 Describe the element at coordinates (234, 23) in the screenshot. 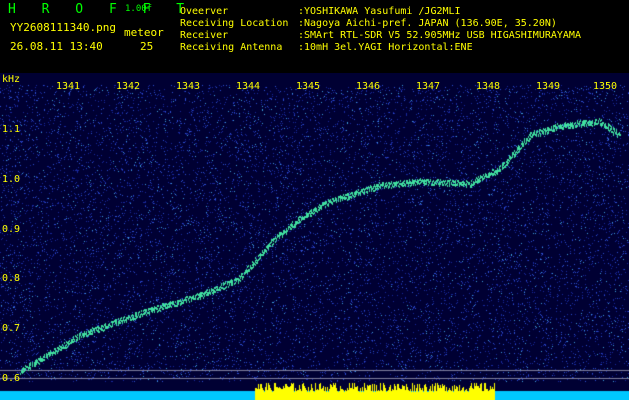

I see `location-key: Receiving Location` at that location.